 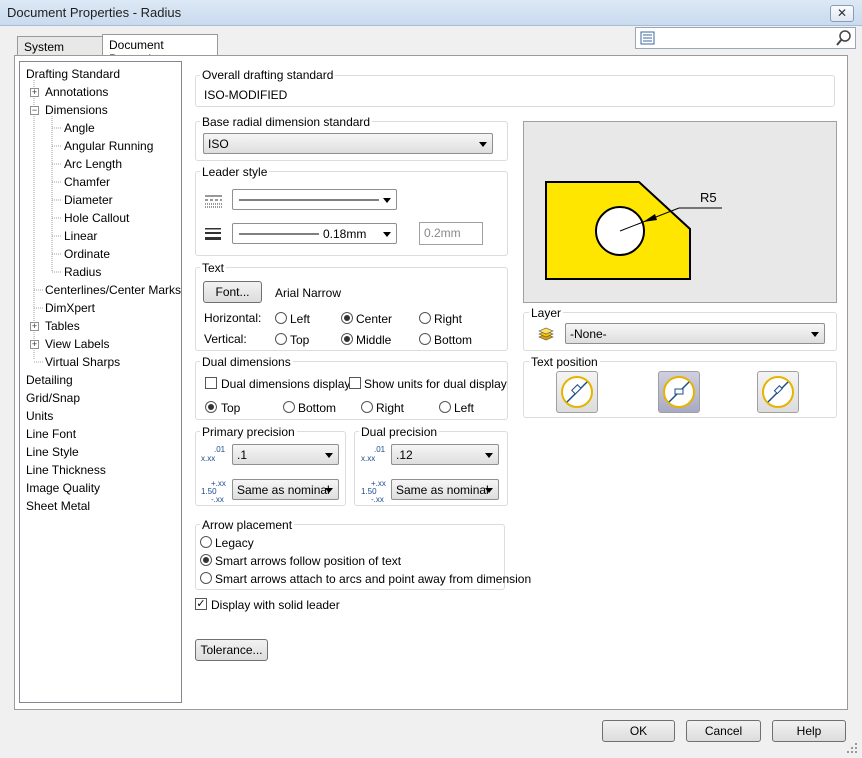 I want to click on v-bottom-radio, so click(x=425, y=339).